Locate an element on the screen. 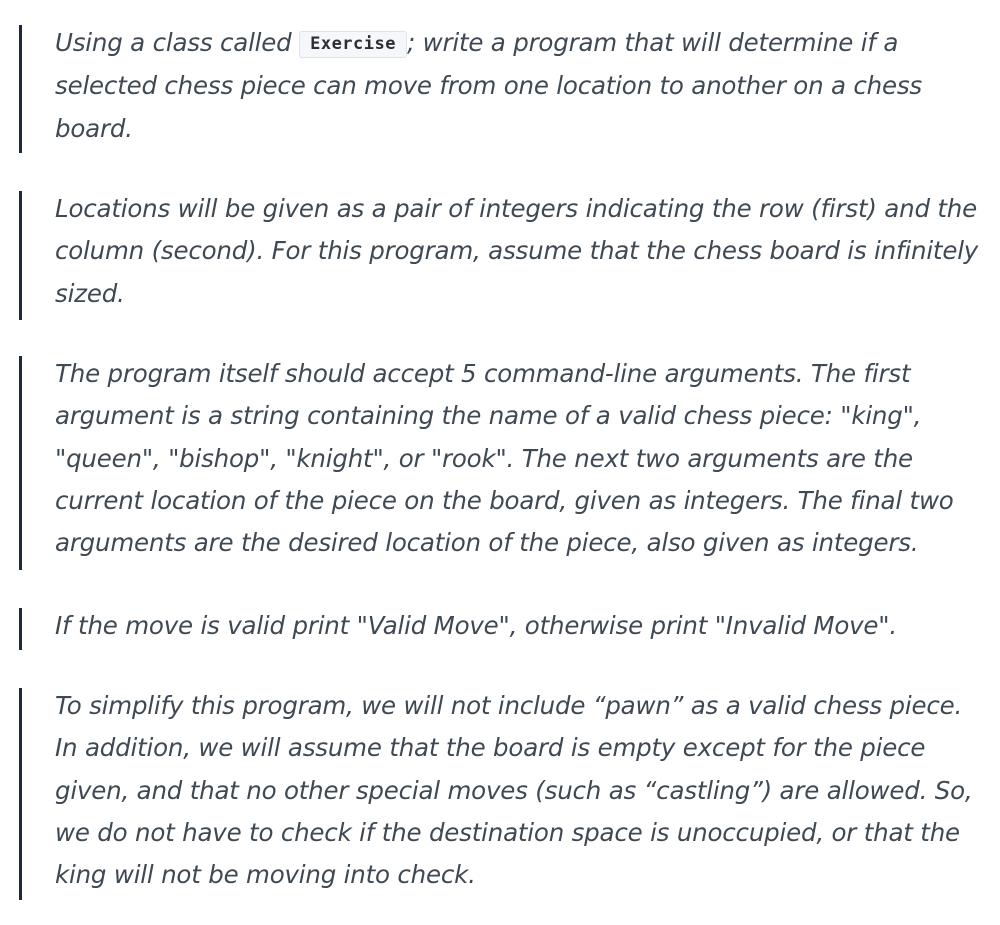 The image size is (1000, 925). text-before-code: Using a class called is located at coordinates (177, 42).